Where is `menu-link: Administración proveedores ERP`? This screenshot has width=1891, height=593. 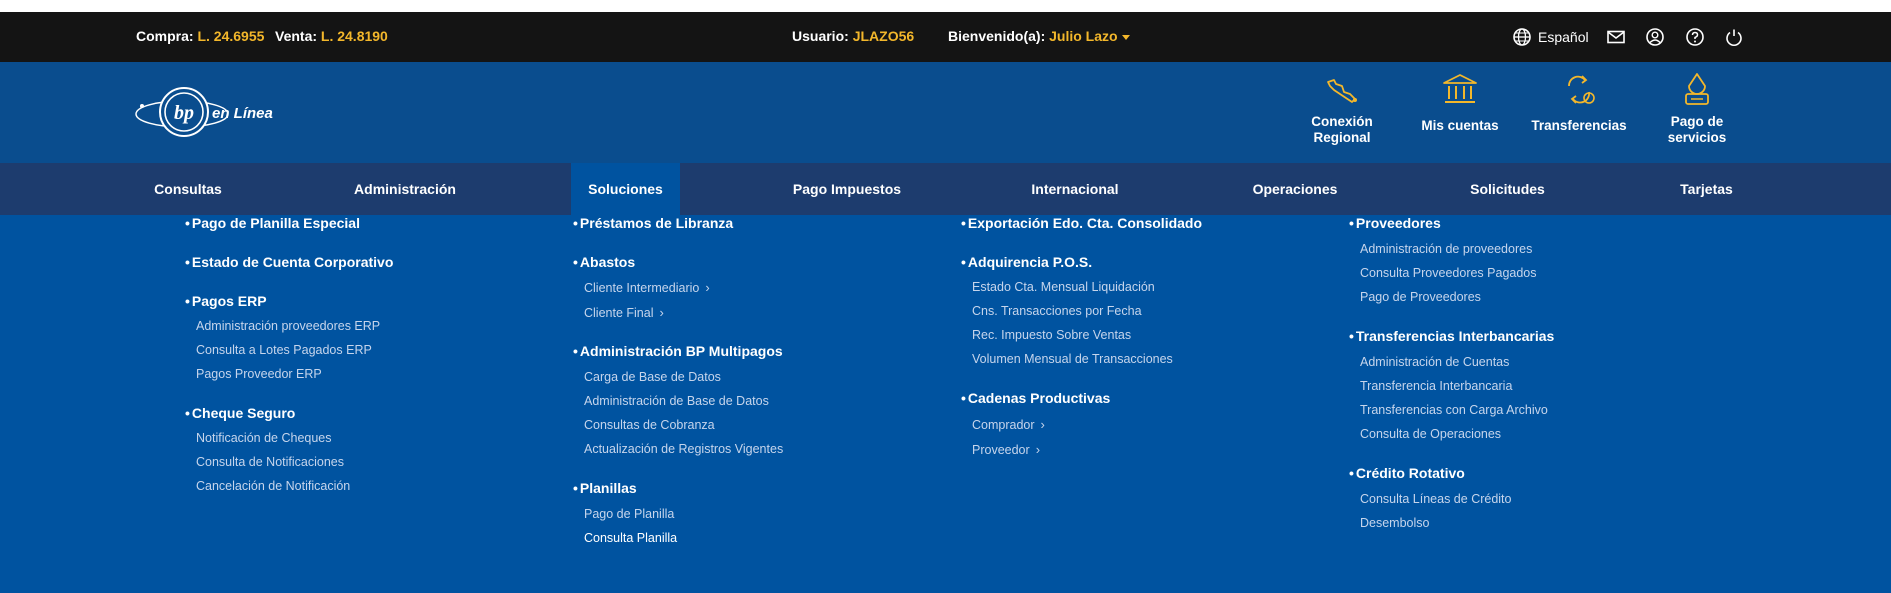
menu-link: Administración proveedores ERP is located at coordinates (288, 326).